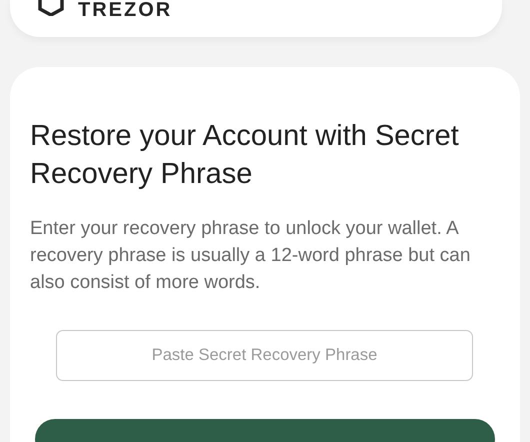  I want to click on phrase-input-field: Paste Secret Recovery Phrase, so click(264, 355).